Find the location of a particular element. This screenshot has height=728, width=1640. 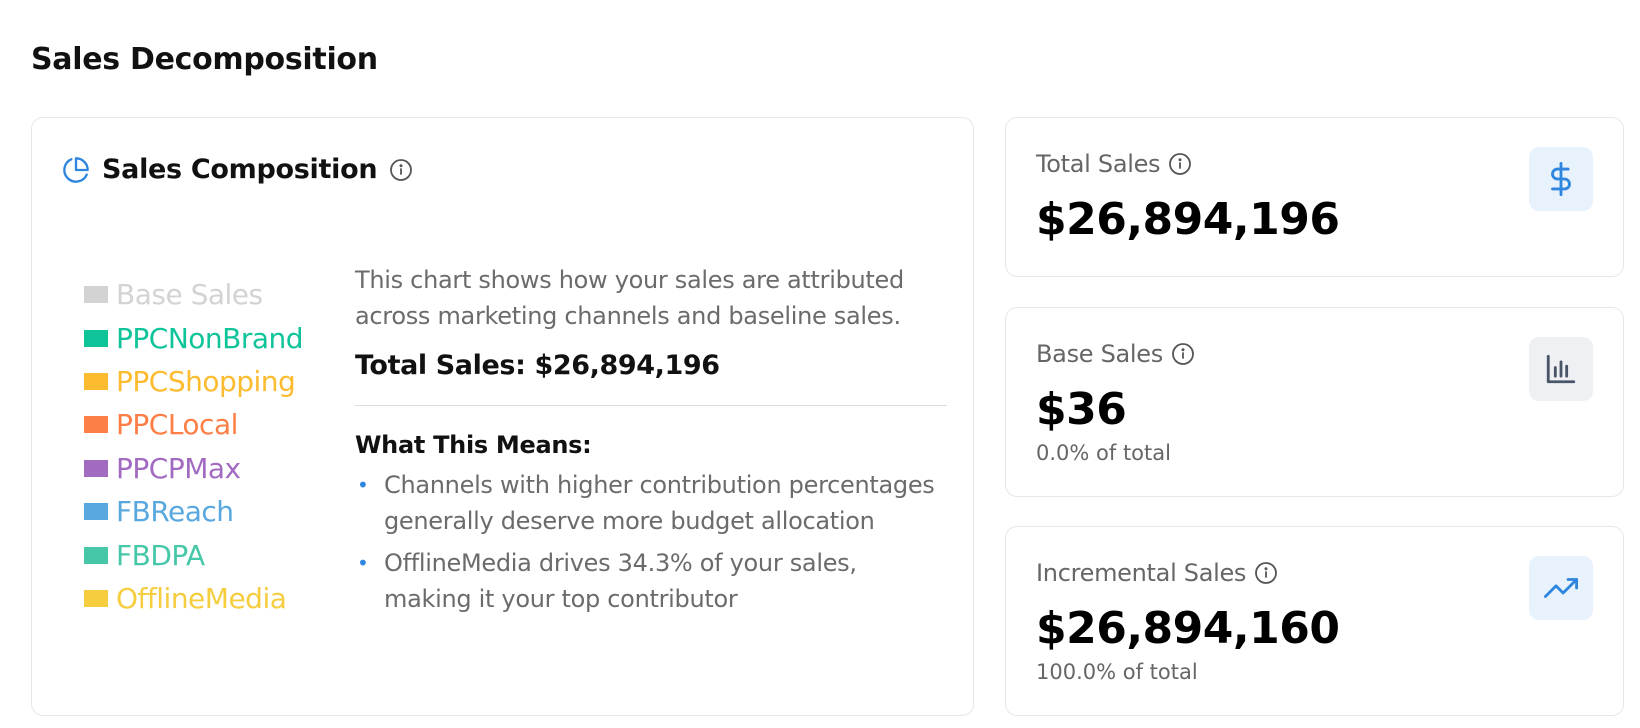

legend-item: FBReach is located at coordinates (193, 511).